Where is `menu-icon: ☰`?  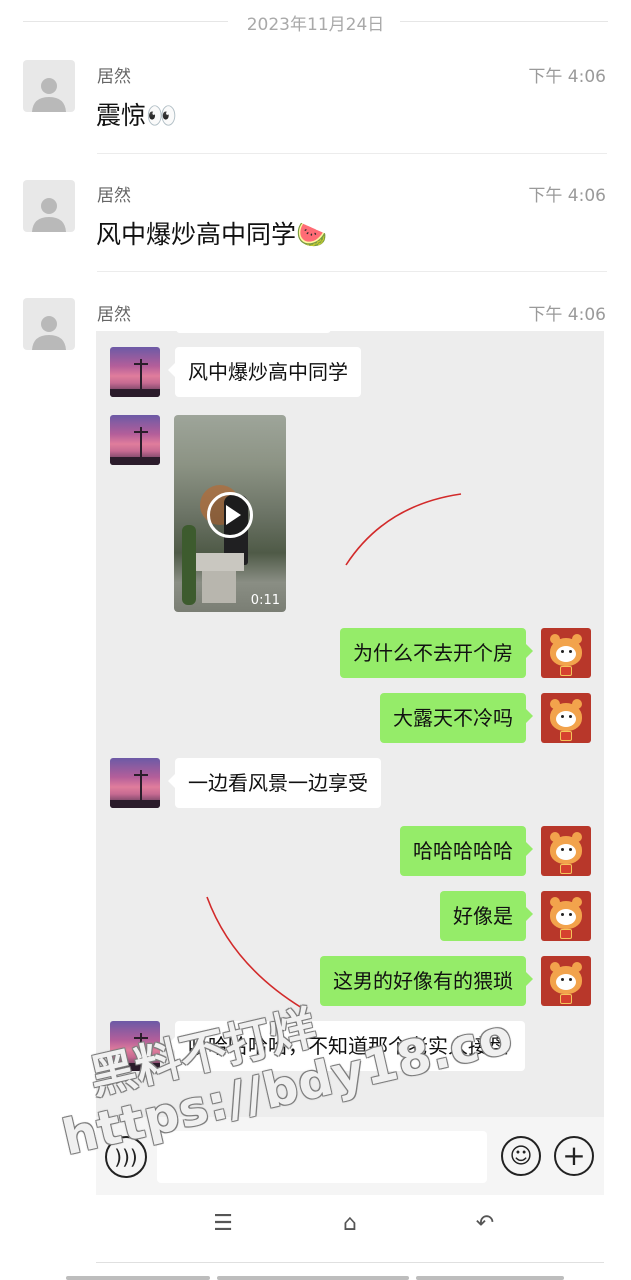 menu-icon: ☰ is located at coordinates (223, 1223).